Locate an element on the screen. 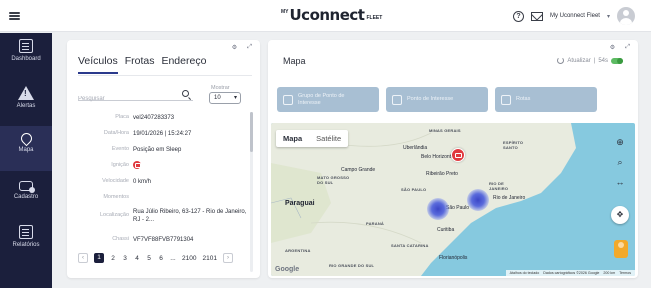  pan-horizontal-icon: ↔ is located at coordinates (620, 182).